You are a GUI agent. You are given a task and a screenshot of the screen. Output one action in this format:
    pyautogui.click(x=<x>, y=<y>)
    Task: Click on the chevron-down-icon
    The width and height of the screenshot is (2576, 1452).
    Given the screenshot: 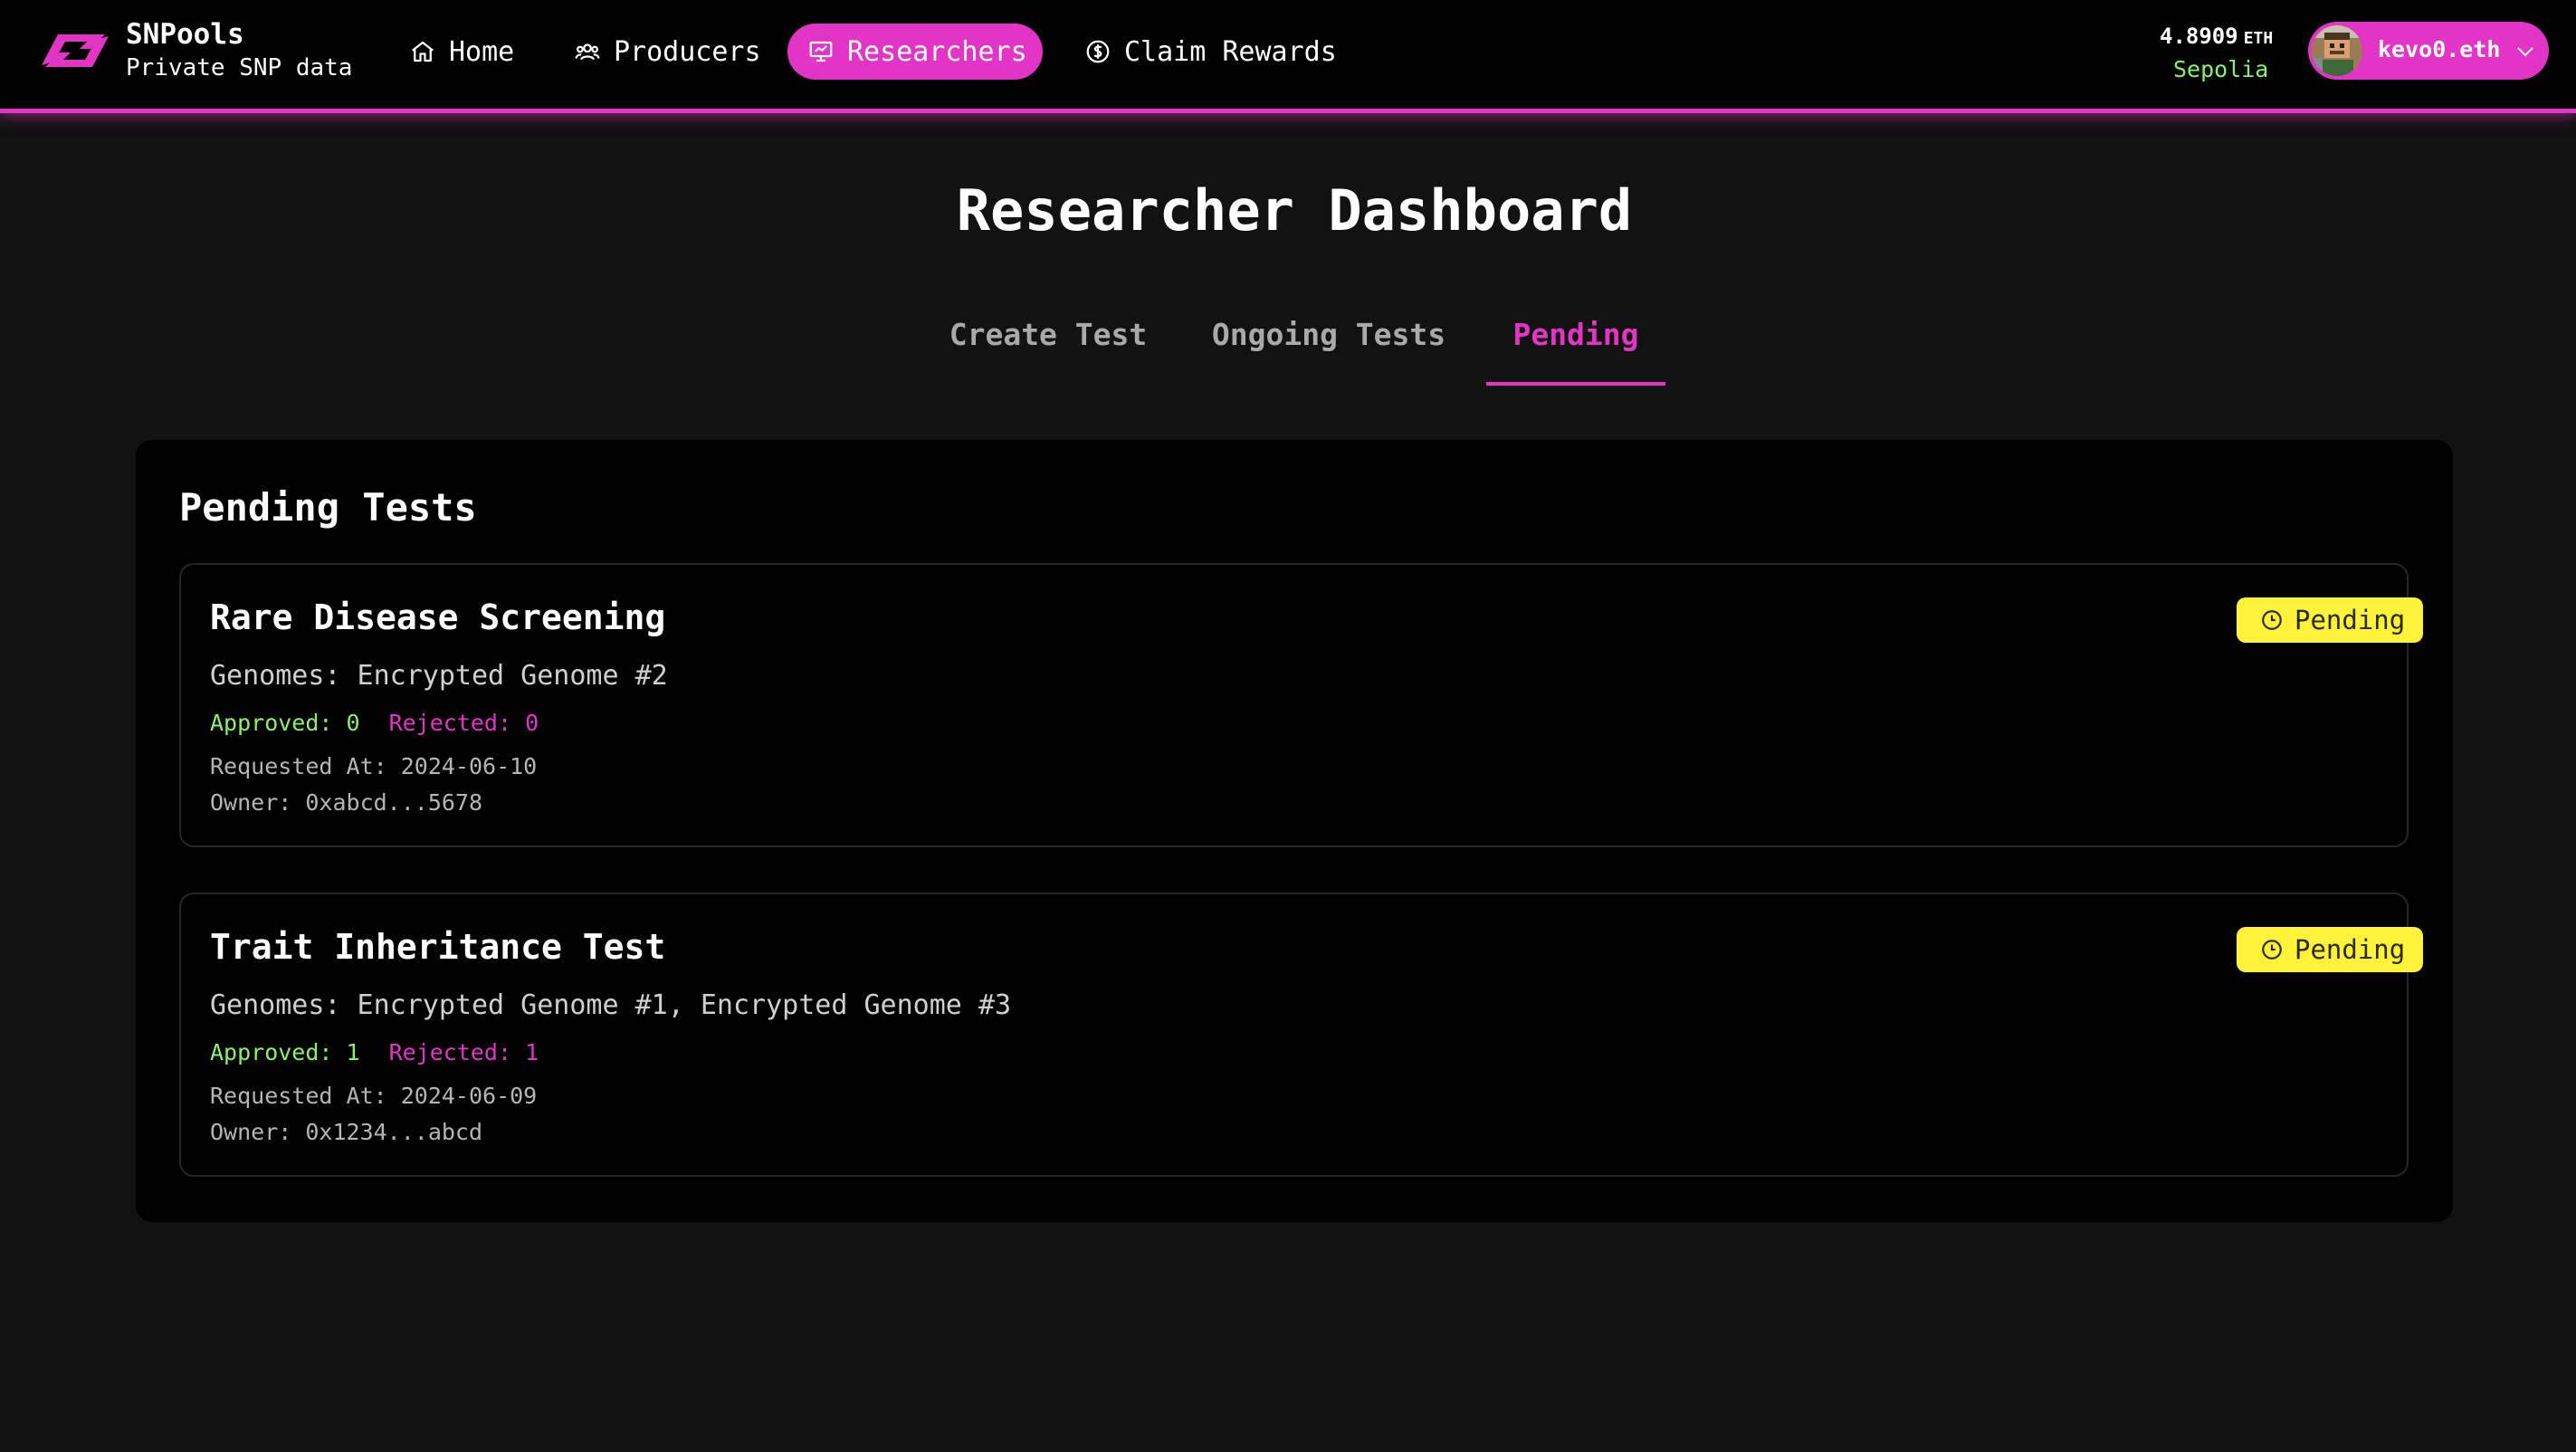 What is the action you would take?
    pyautogui.click(x=2525, y=52)
    